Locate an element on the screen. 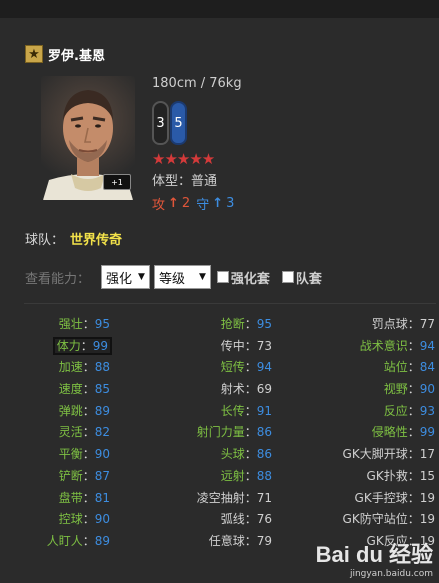 Image resolution: width=439 pixels, height=583 pixels. stat-row: 控球：90 is located at coordinates (84, 519).